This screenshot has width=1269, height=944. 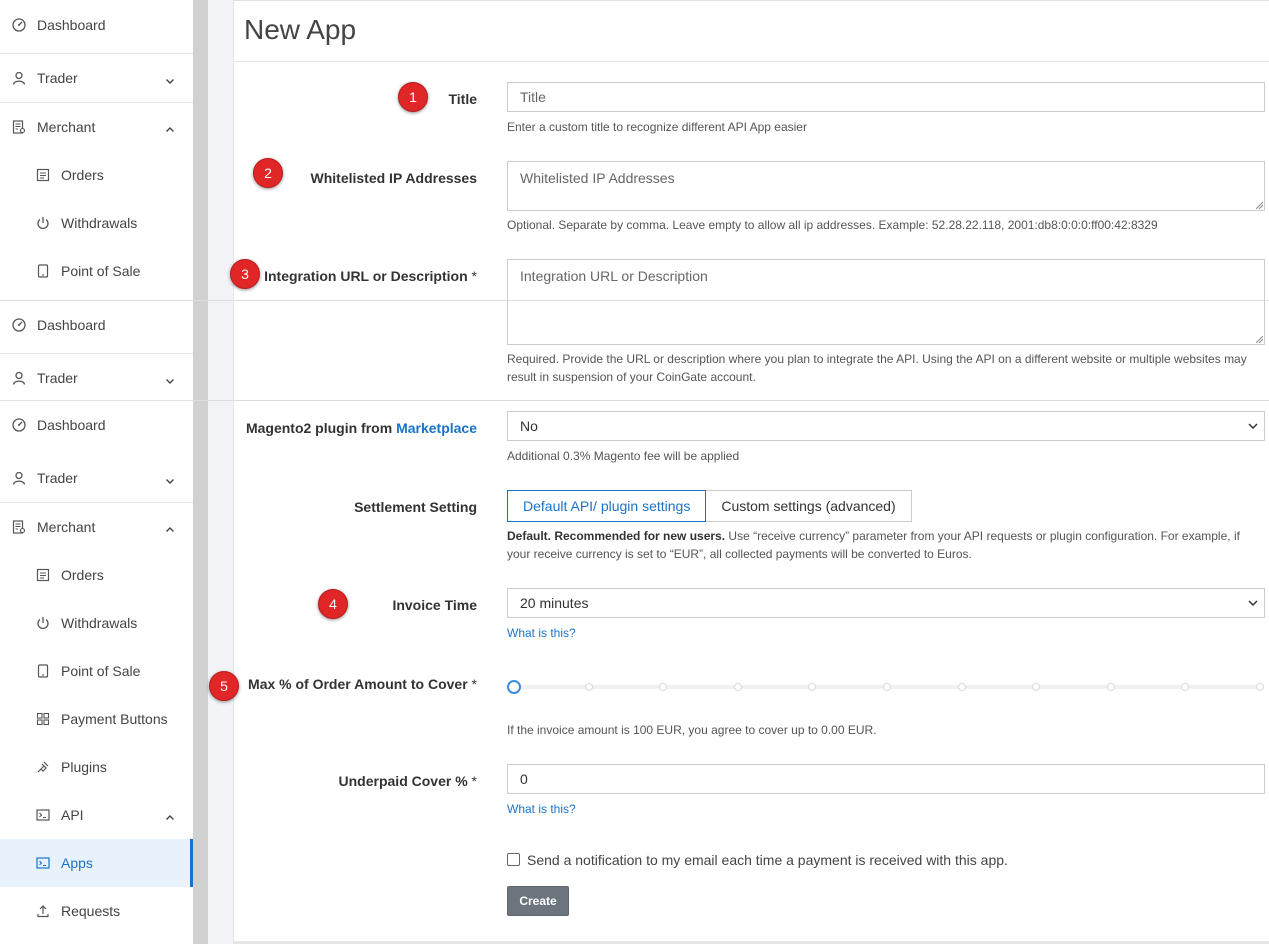 What do you see at coordinates (434, 605) in the screenshot?
I see `invoice-label: Invoice Time` at bounding box center [434, 605].